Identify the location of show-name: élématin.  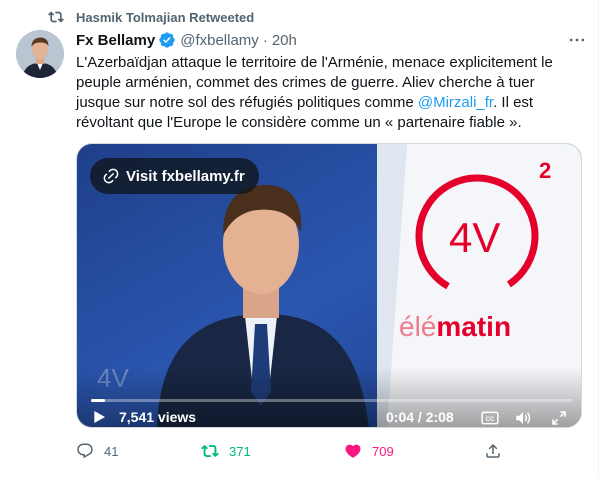
(455, 326).